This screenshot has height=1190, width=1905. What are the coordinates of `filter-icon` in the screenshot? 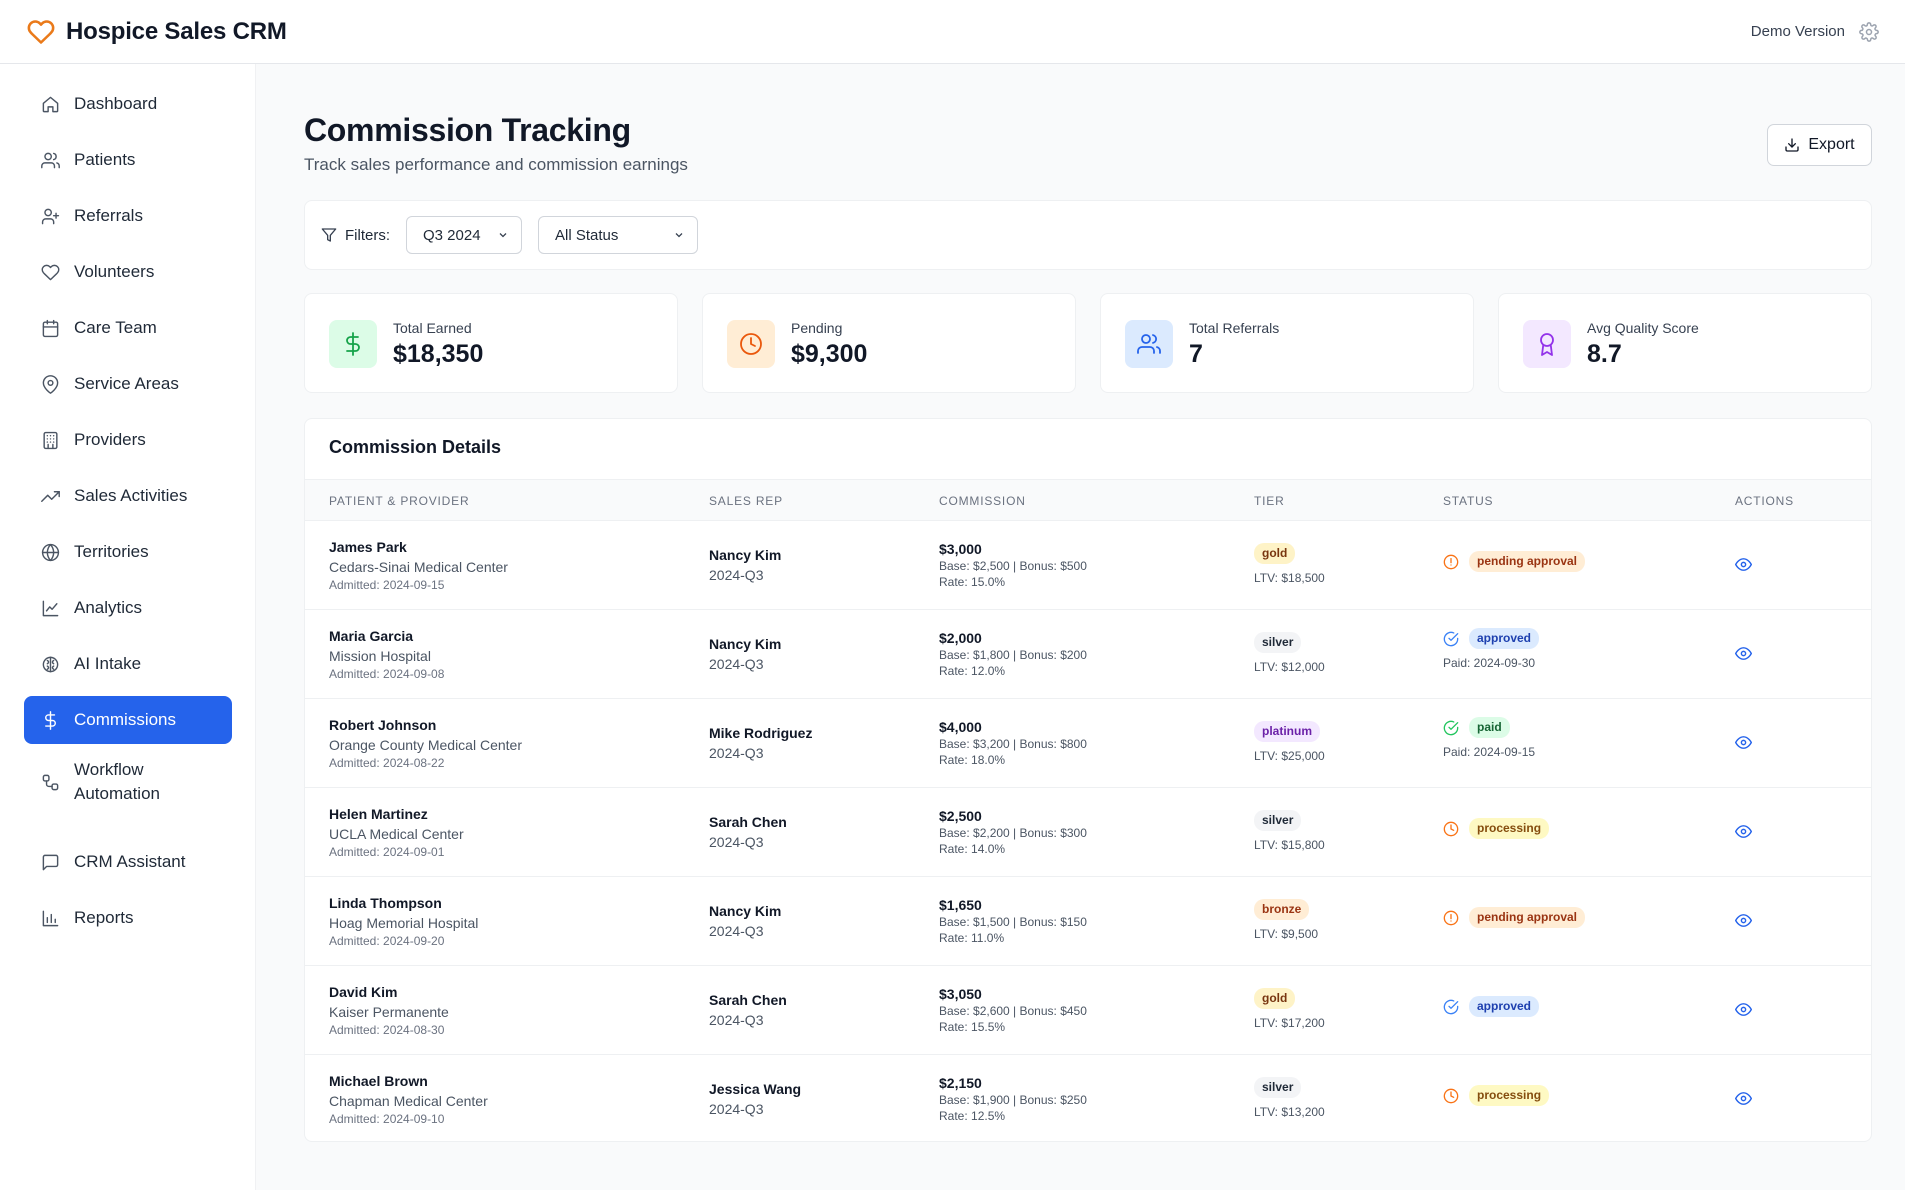 It's located at (329, 235).